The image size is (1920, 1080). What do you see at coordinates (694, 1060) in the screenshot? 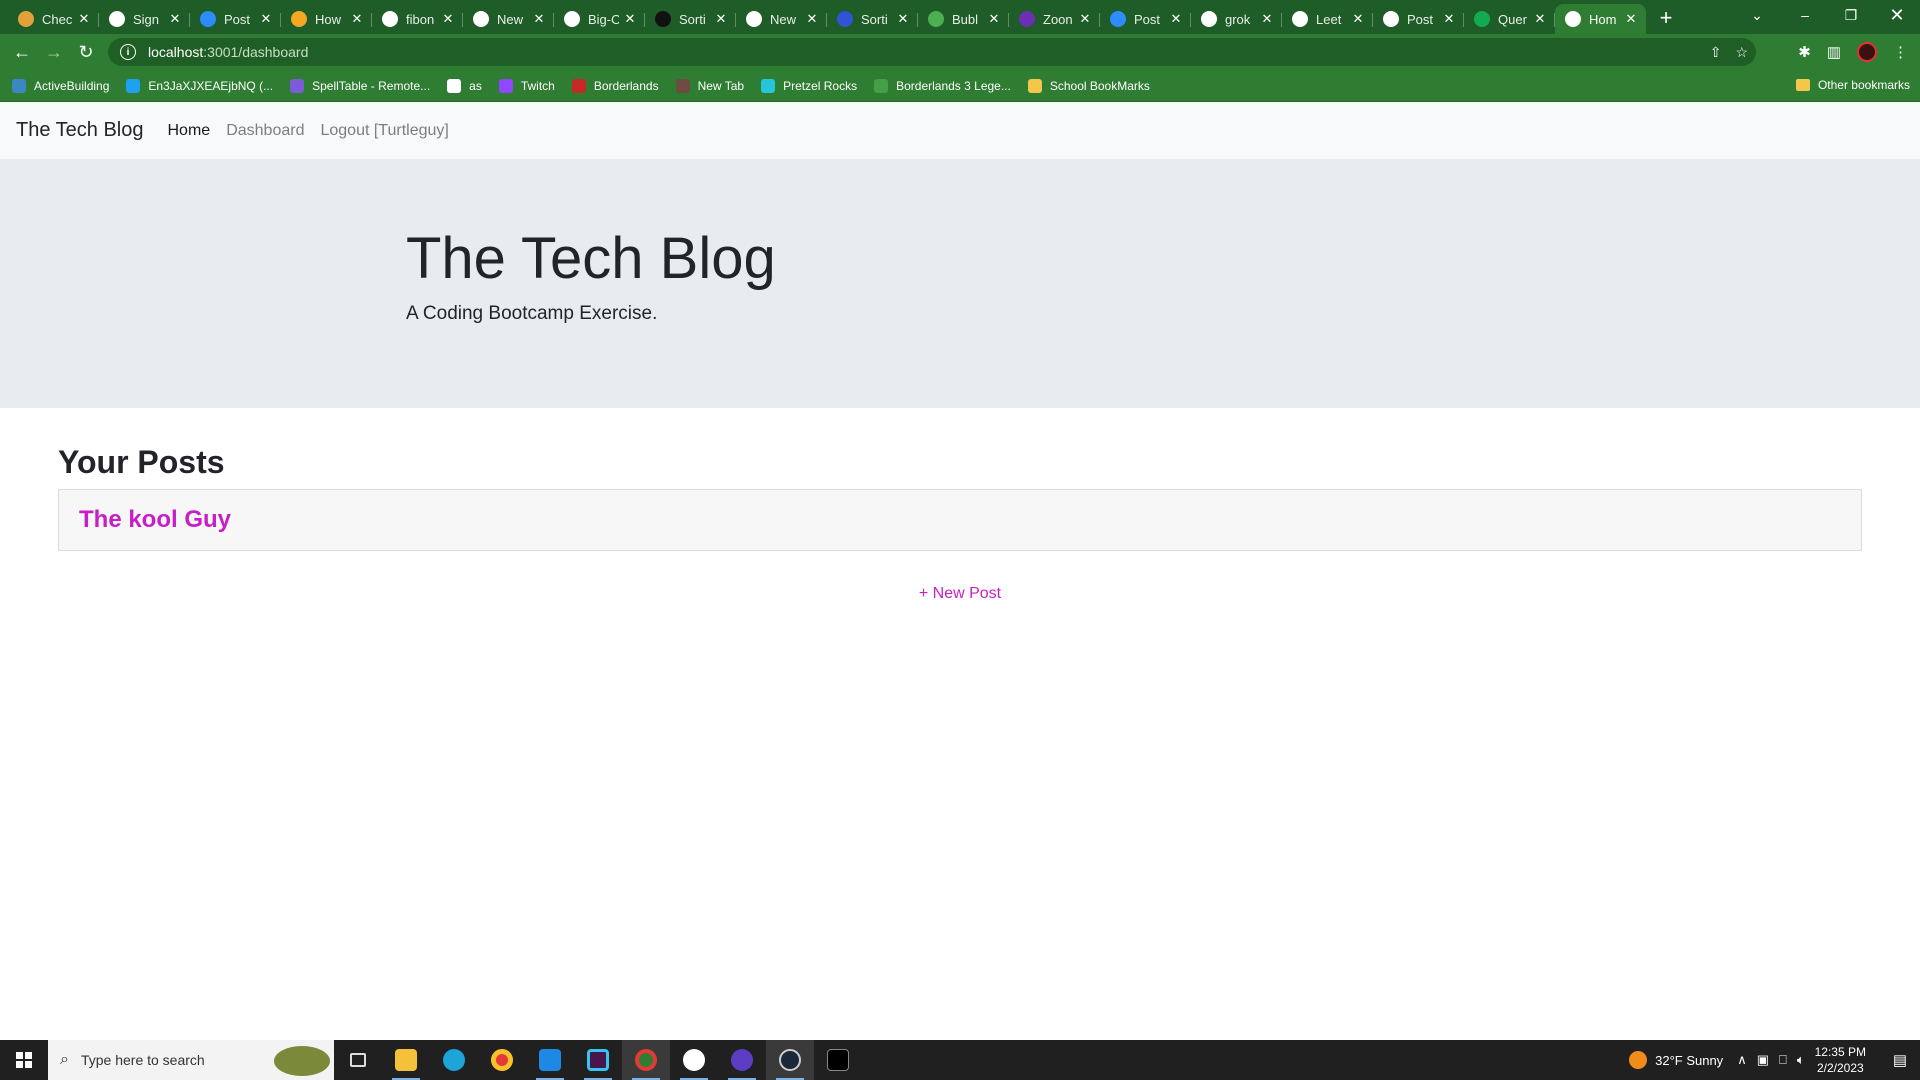
I see `mongodb-compass-icon` at bounding box center [694, 1060].